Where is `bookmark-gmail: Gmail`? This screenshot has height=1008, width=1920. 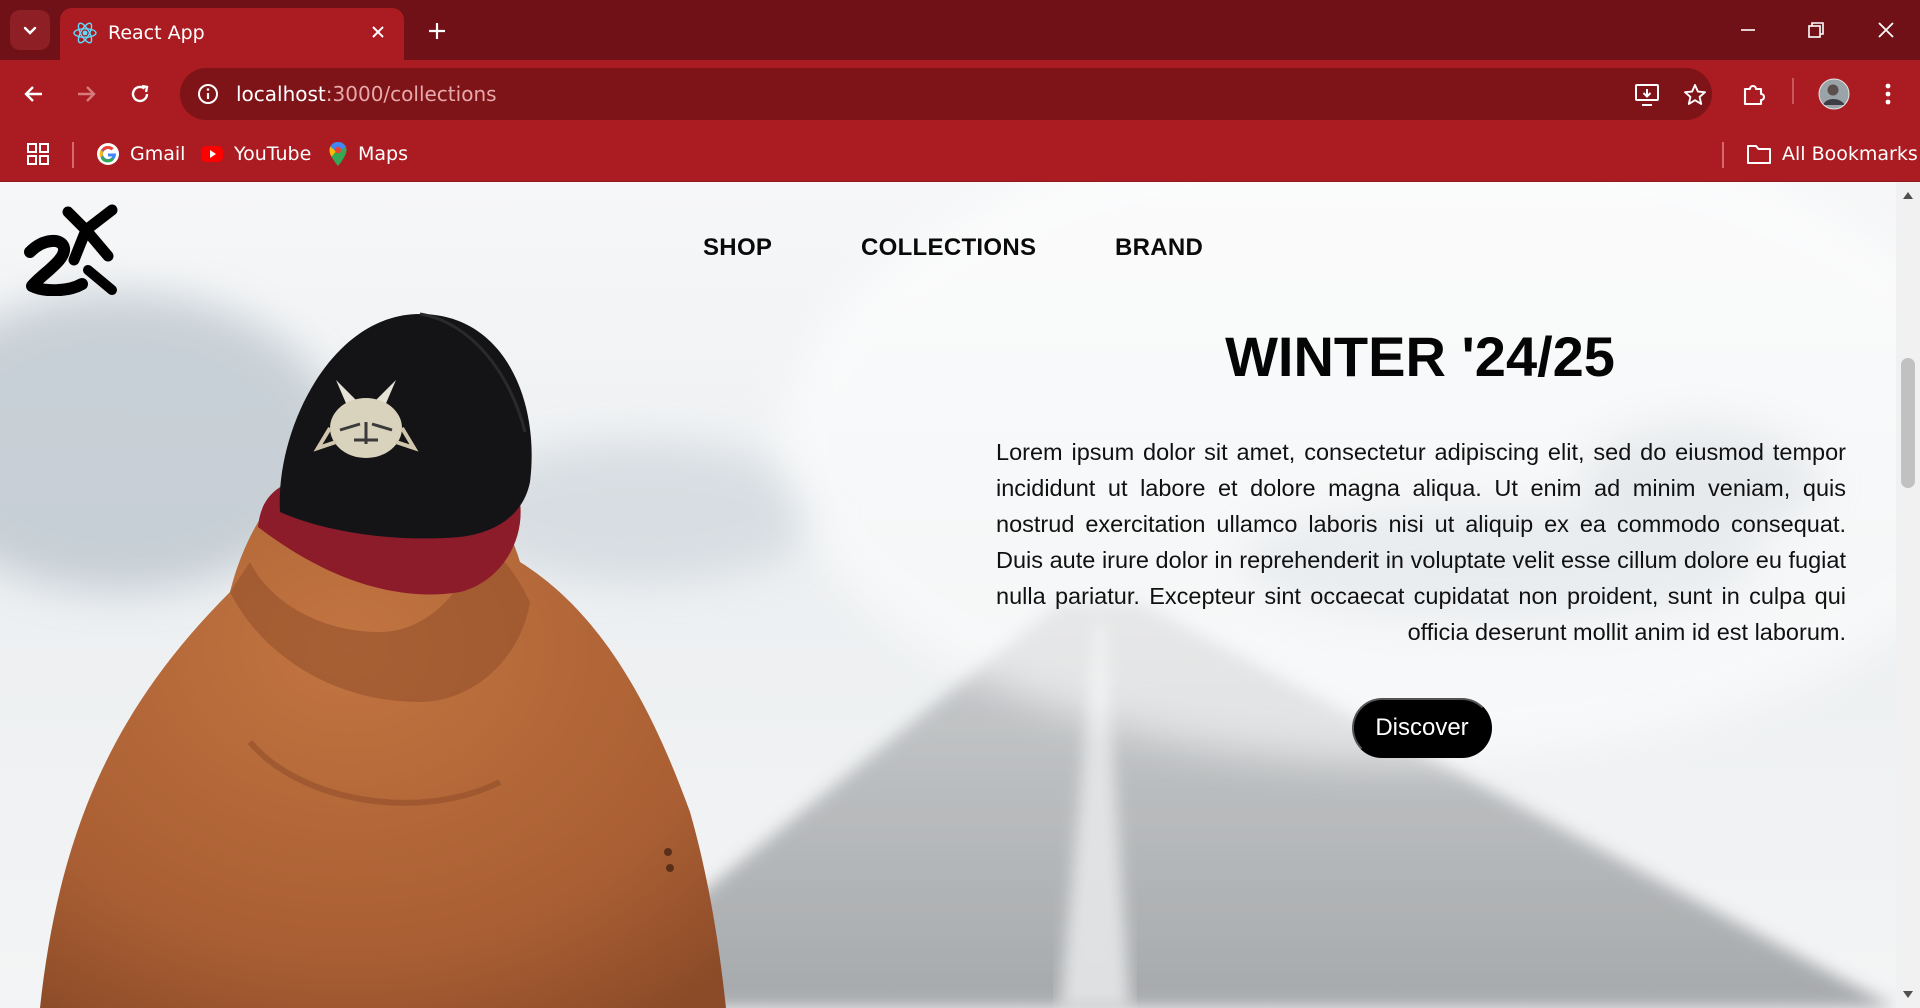 bookmark-gmail: Gmail is located at coordinates (140, 154).